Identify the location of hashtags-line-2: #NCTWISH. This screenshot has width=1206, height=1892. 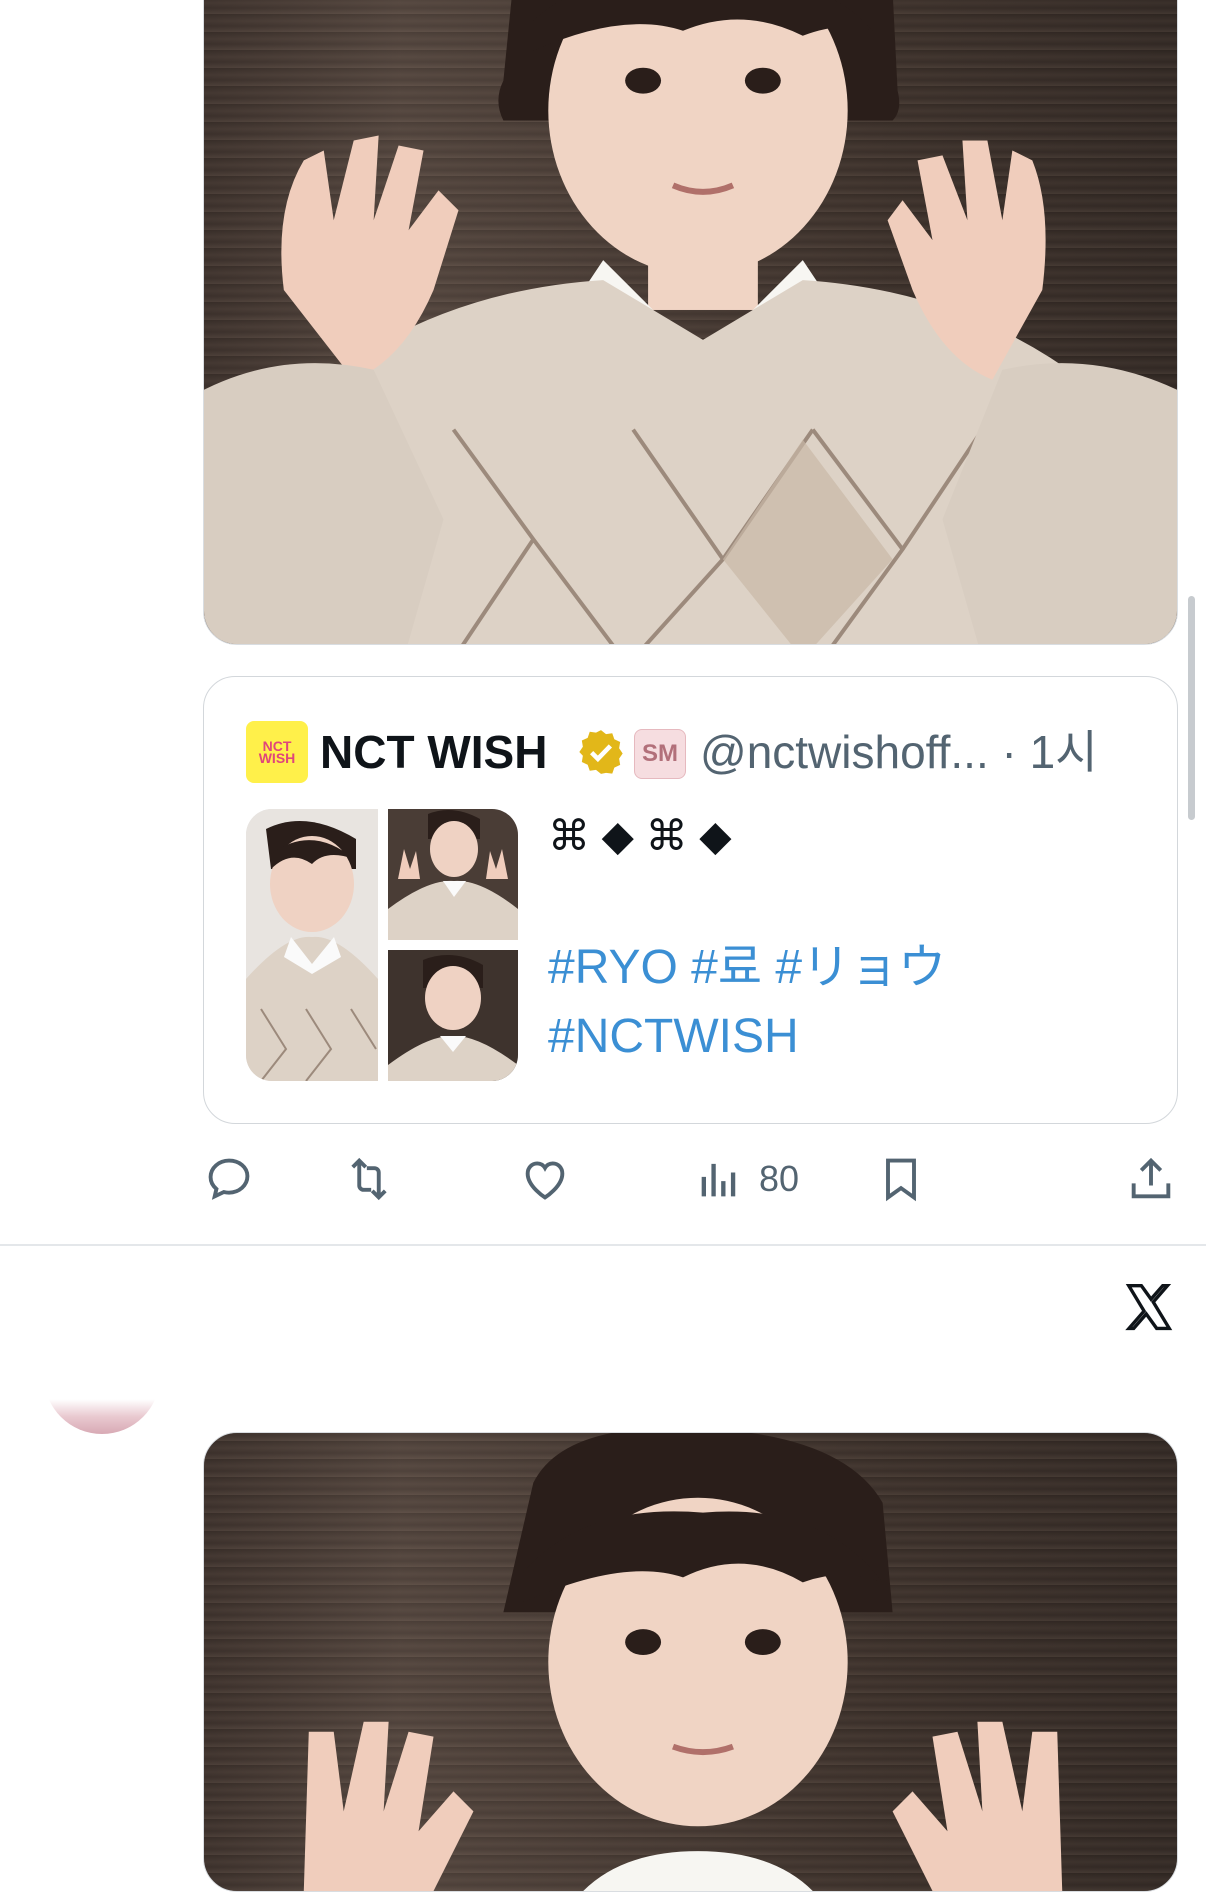
(673, 1036).